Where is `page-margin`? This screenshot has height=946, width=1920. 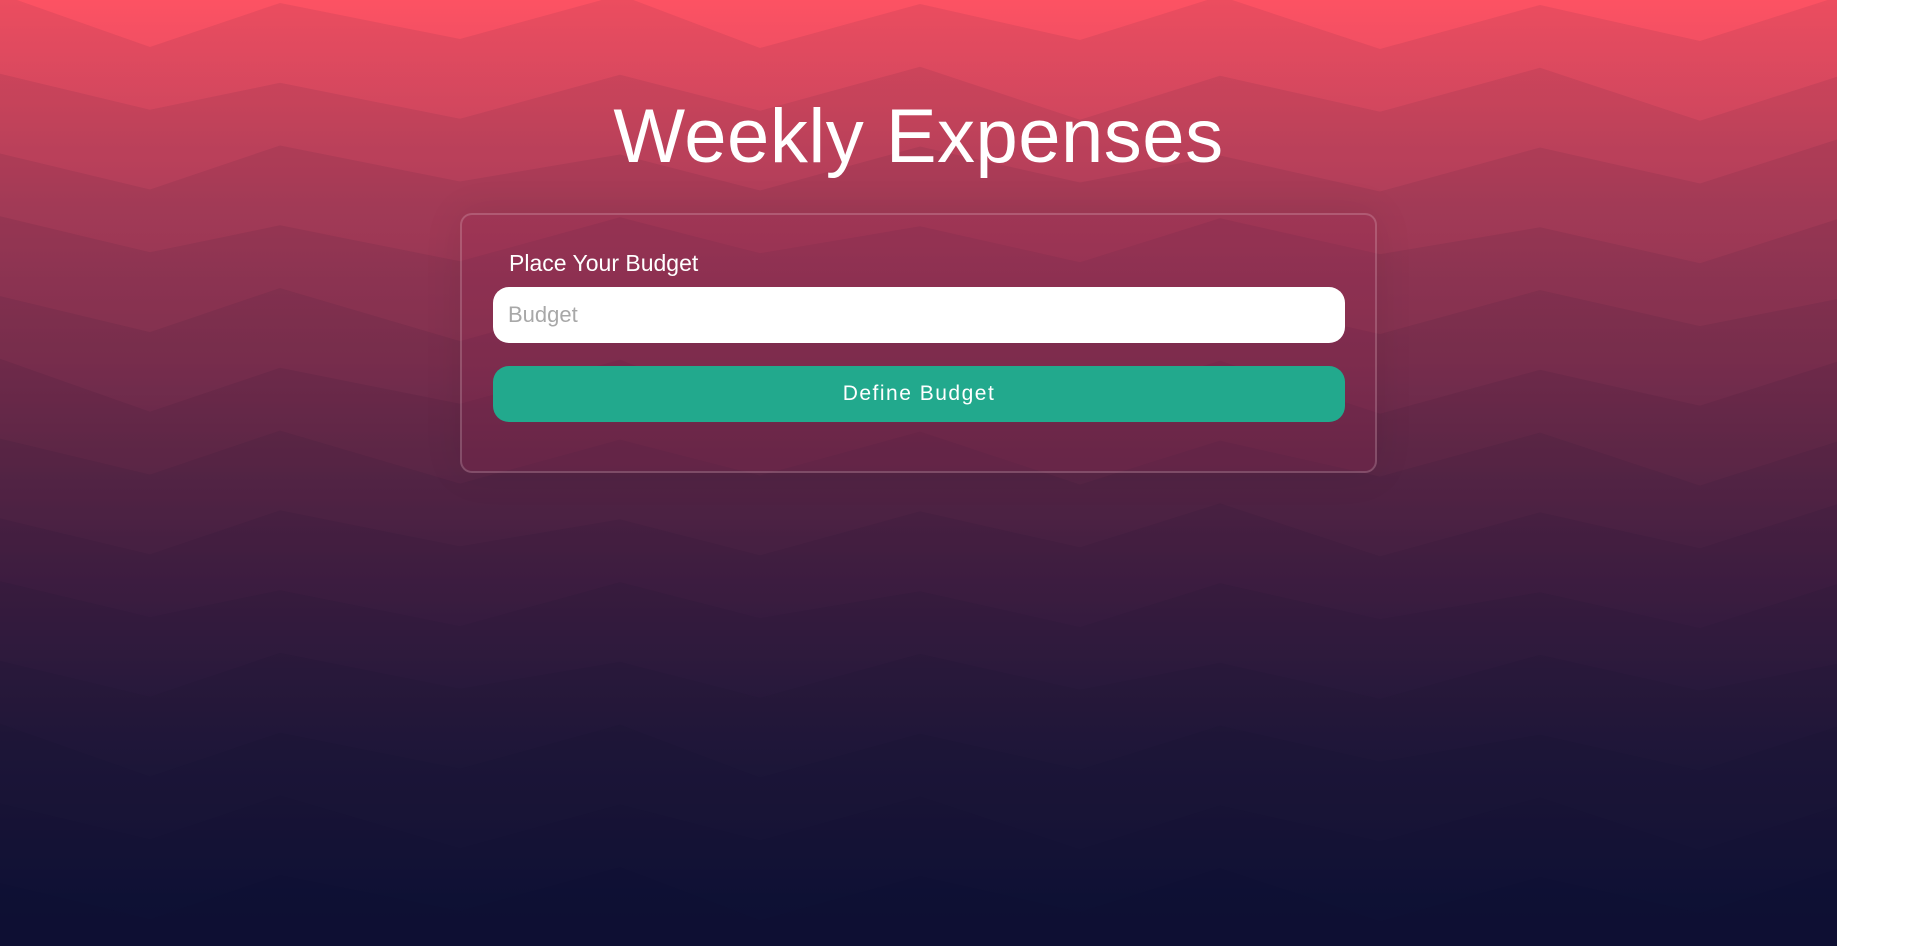 page-margin is located at coordinates (1878, 473).